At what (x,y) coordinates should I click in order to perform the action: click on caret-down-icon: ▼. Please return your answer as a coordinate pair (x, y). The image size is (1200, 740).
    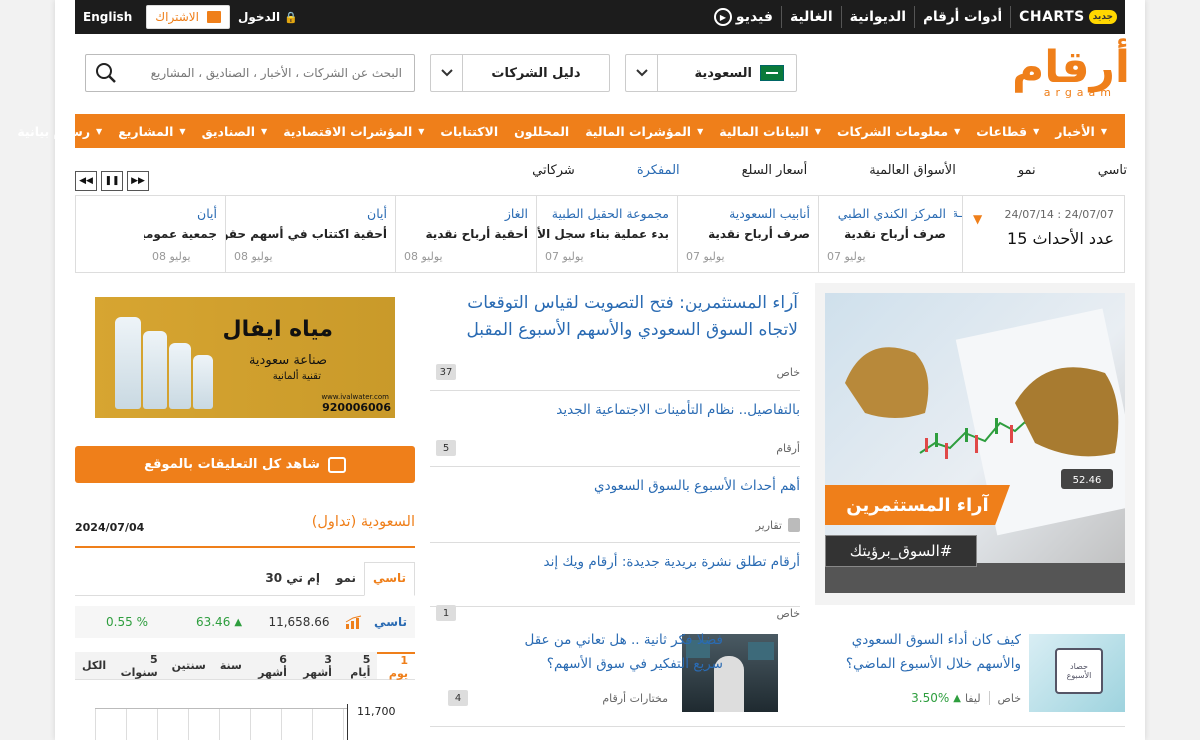
    Looking at the image, I should click on (1103, 131).